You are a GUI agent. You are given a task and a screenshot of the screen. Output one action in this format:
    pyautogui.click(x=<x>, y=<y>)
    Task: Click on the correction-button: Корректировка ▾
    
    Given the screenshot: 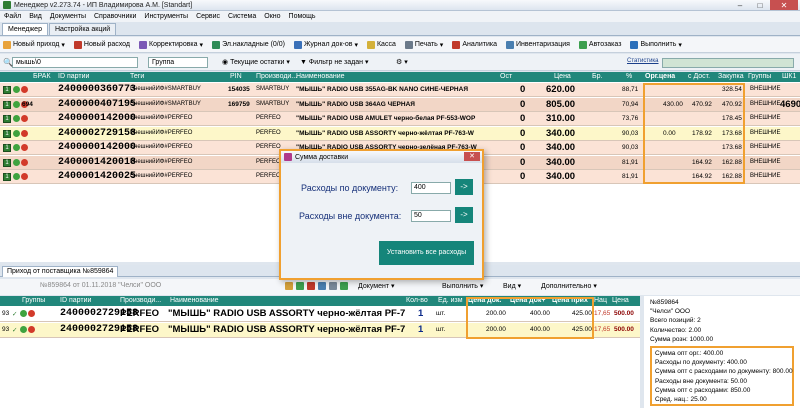 What is the action you would take?
    pyautogui.click(x=171, y=44)
    